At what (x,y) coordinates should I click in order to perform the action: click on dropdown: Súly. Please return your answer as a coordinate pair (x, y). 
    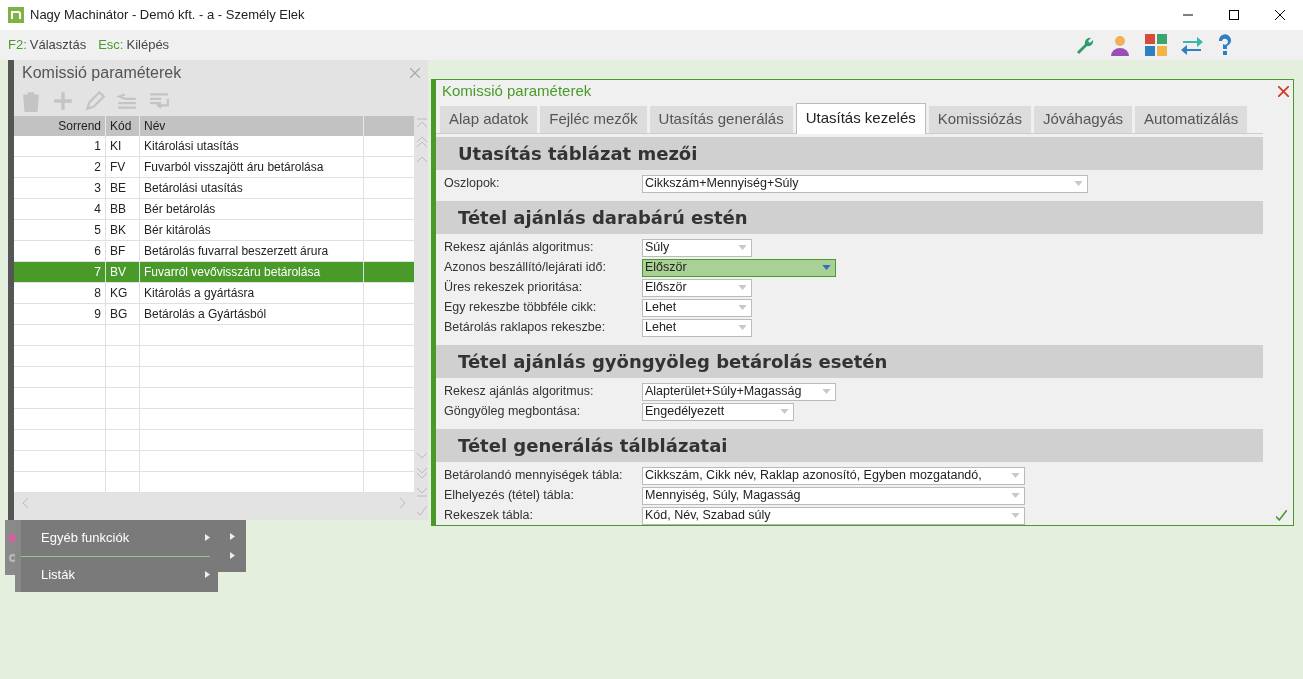
    Looking at the image, I should click on (697, 247).